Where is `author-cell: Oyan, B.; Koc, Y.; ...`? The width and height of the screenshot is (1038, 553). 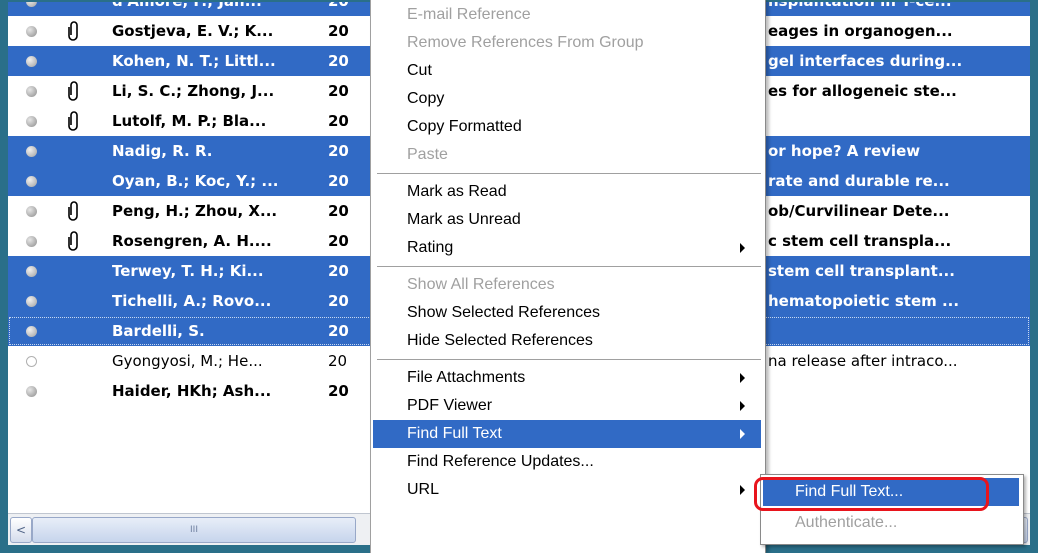 author-cell: Oyan, B.; Koc, Y.; ... is located at coordinates (195, 181).